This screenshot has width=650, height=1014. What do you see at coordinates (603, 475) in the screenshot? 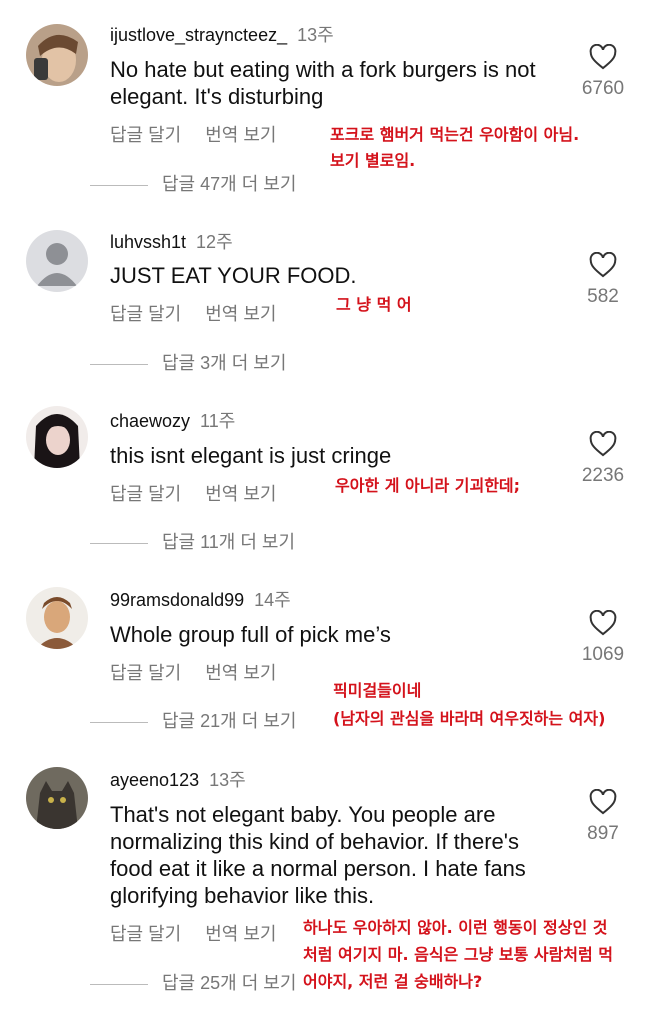
I see `like-count: 2236` at bounding box center [603, 475].